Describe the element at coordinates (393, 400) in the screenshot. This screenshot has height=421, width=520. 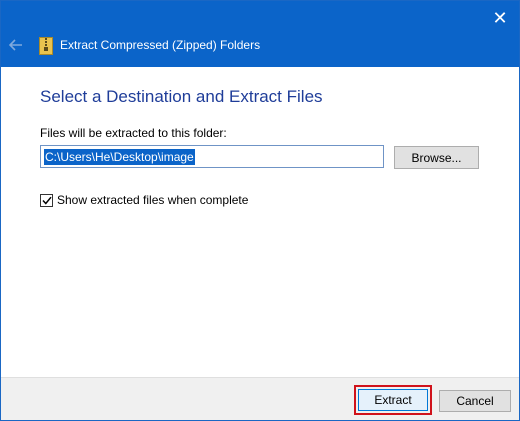
I see `extract-button: Extract` at that location.